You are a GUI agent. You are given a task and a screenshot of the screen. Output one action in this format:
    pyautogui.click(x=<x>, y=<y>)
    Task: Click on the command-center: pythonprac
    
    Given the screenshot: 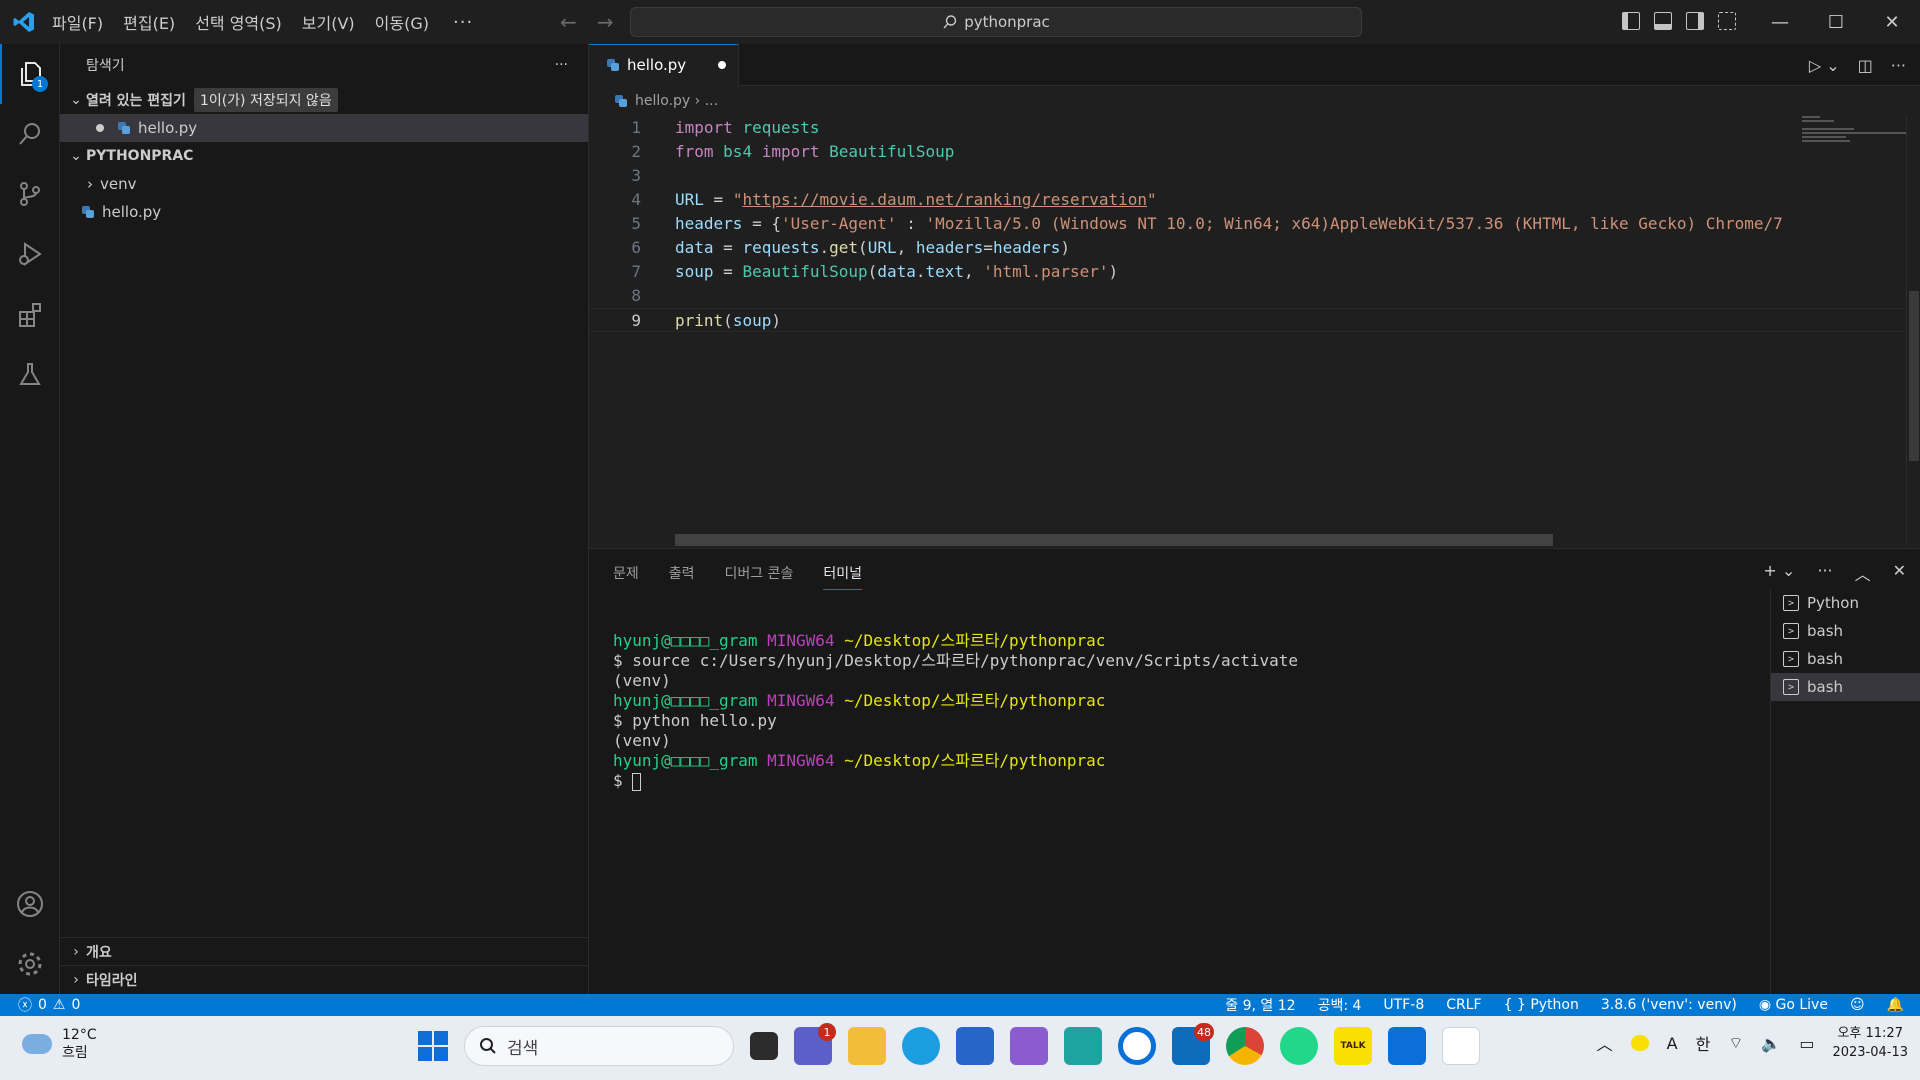 What is the action you would take?
    pyautogui.click(x=996, y=22)
    